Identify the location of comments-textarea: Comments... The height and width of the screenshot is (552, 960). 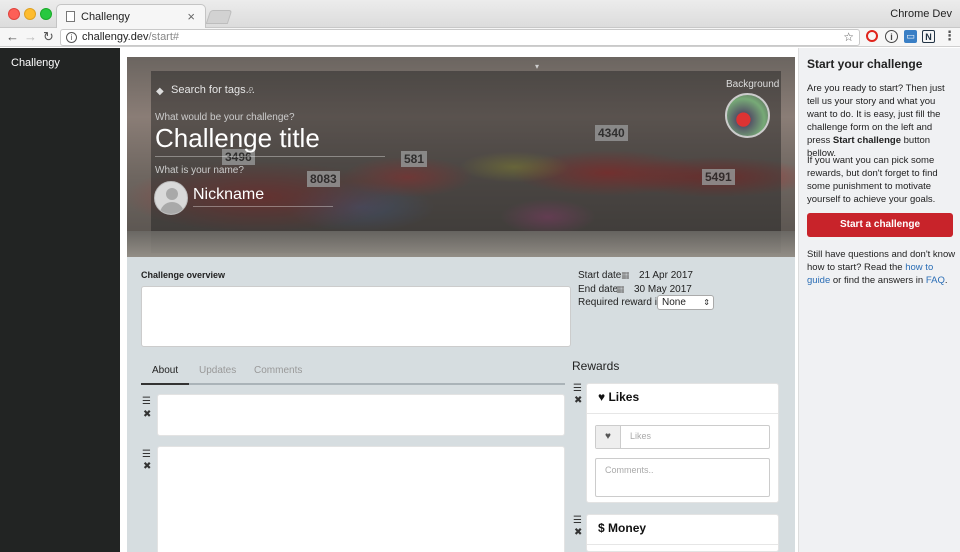
(682, 477).